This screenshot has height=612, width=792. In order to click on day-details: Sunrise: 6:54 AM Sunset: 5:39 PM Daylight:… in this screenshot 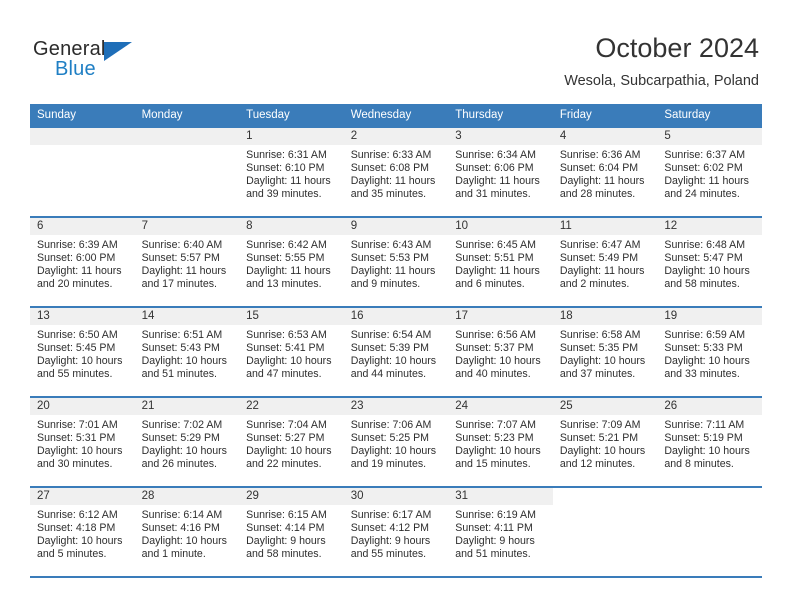, I will do `click(396, 353)`.